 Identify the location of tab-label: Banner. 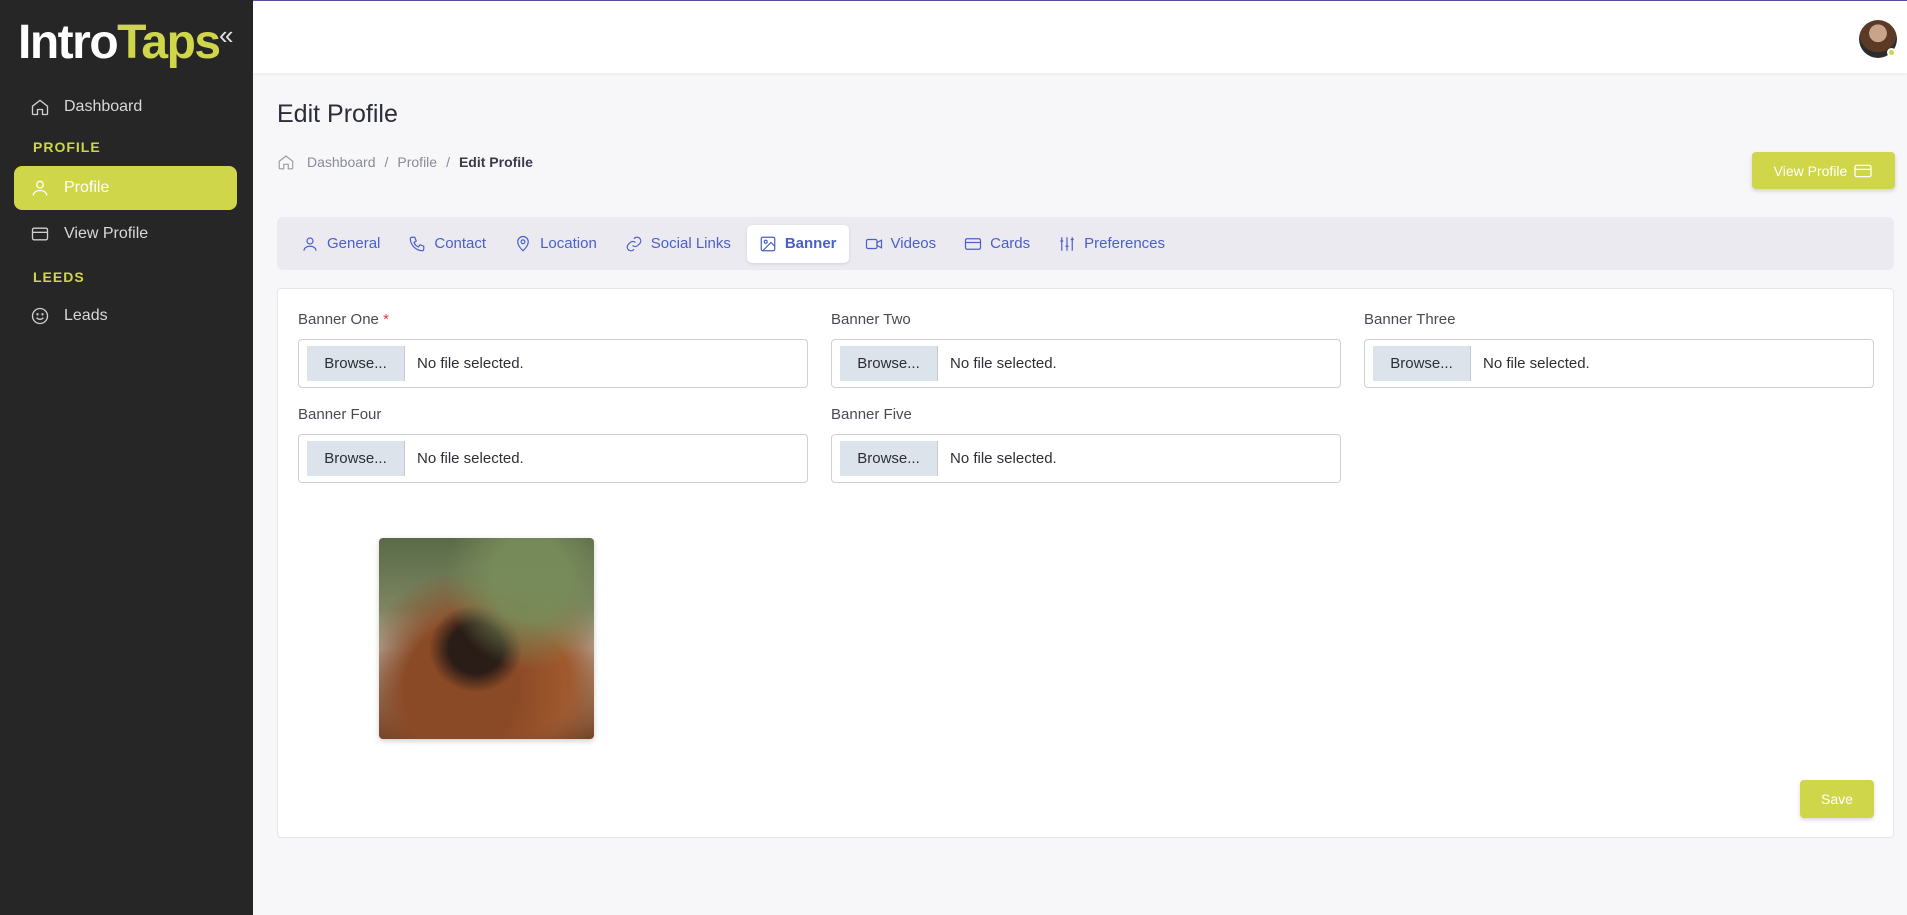
(810, 243).